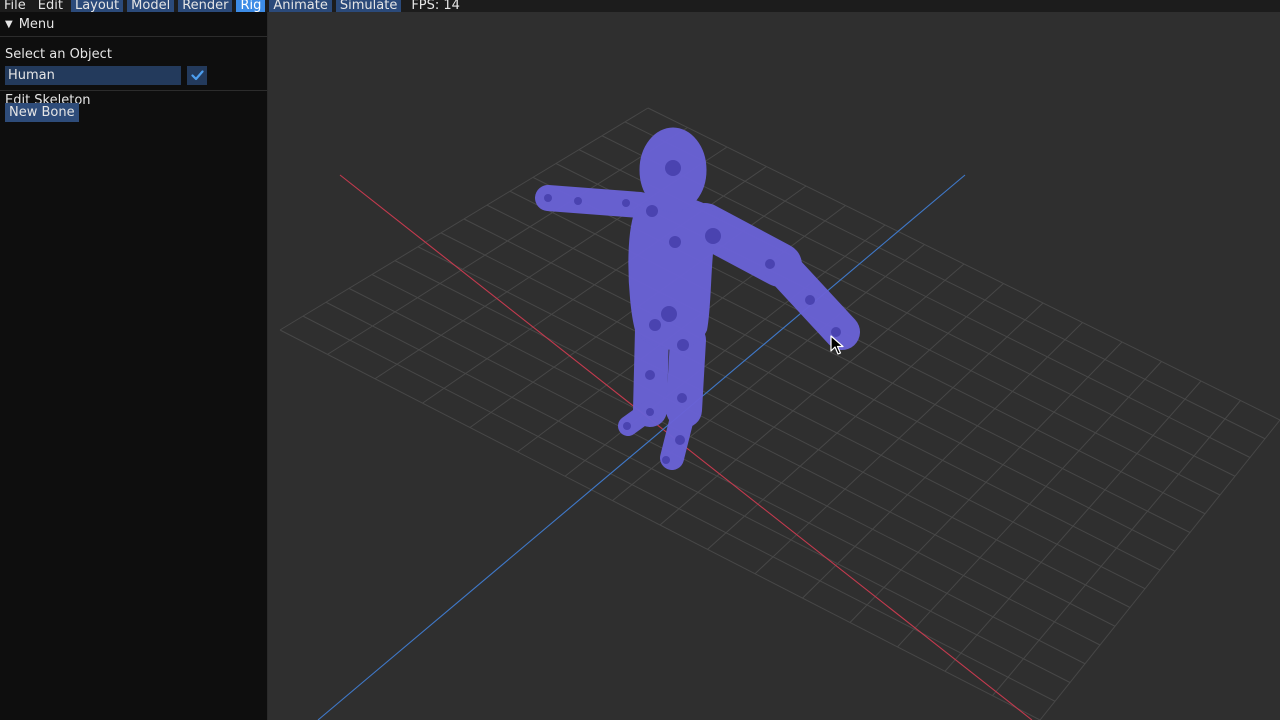 The width and height of the screenshot is (1280, 720). I want to click on menu-file: File, so click(15, 6).